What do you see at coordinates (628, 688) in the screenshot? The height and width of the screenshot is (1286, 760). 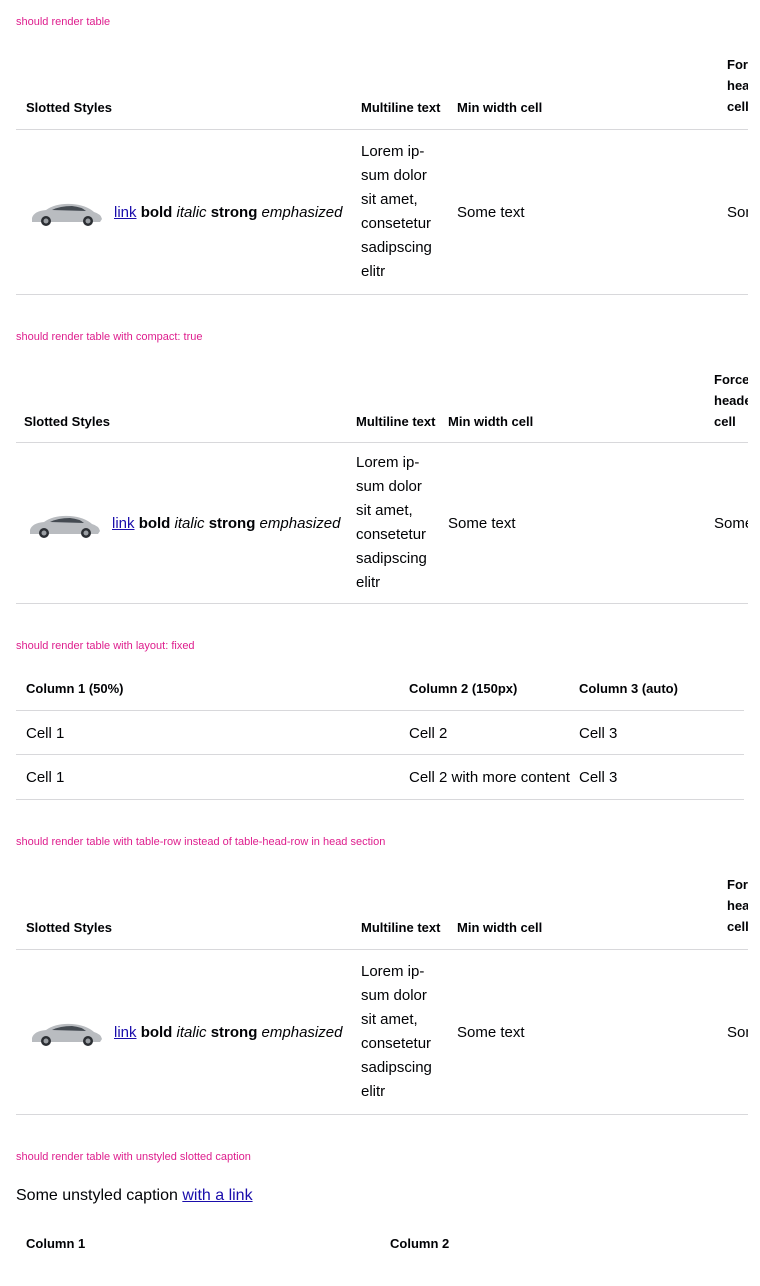 I see `header-column-3: Column 3 (auto)` at bounding box center [628, 688].